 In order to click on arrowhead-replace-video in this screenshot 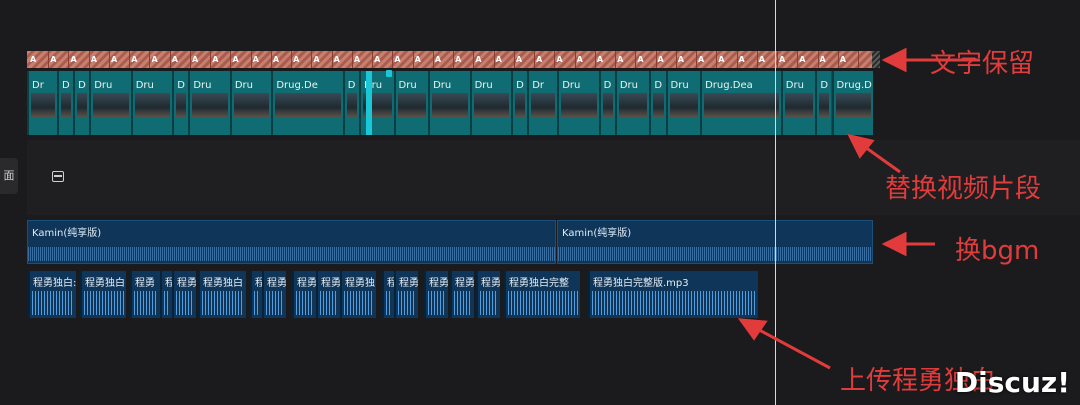, I will do `click(861, 146)`.